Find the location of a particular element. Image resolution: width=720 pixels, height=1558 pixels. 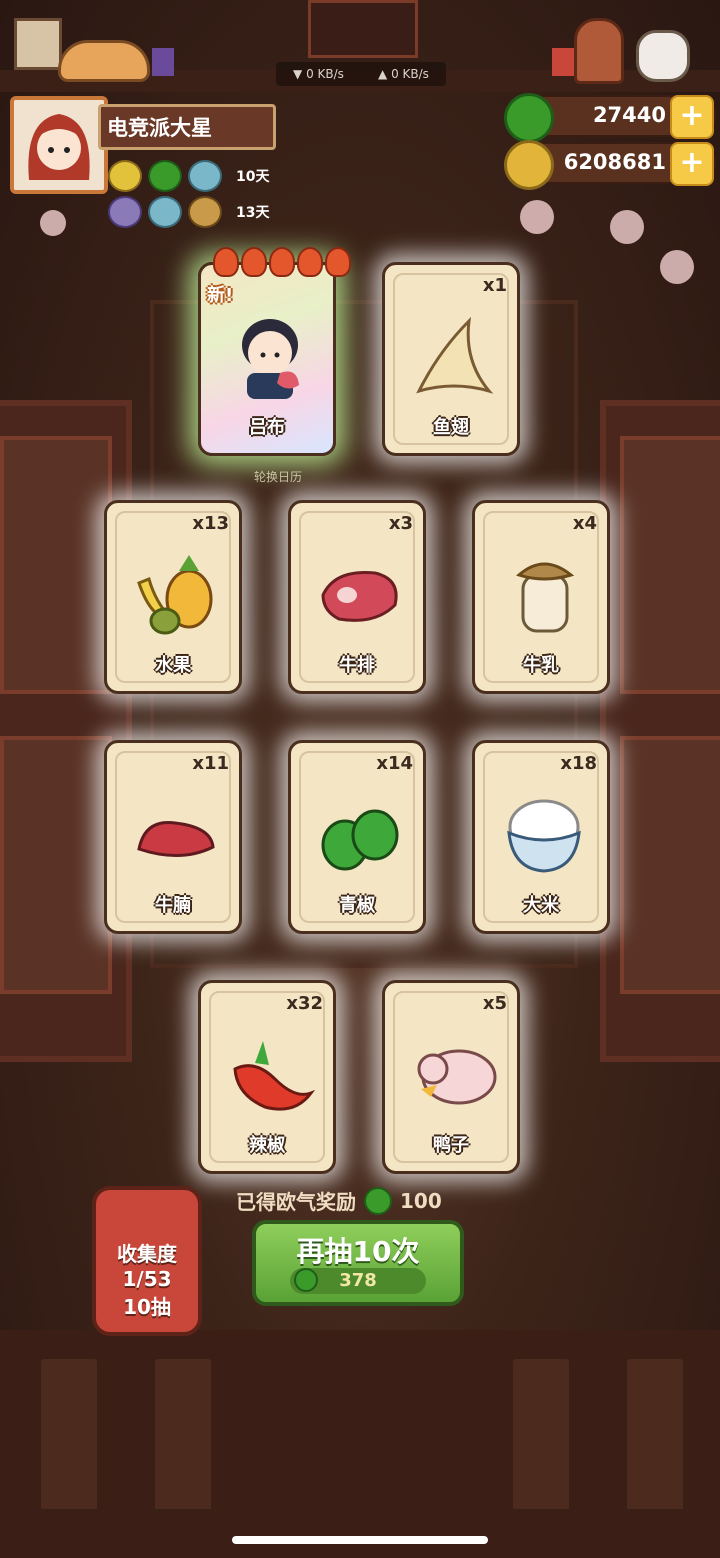

card-count: x4 is located at coordinates (584, 523).